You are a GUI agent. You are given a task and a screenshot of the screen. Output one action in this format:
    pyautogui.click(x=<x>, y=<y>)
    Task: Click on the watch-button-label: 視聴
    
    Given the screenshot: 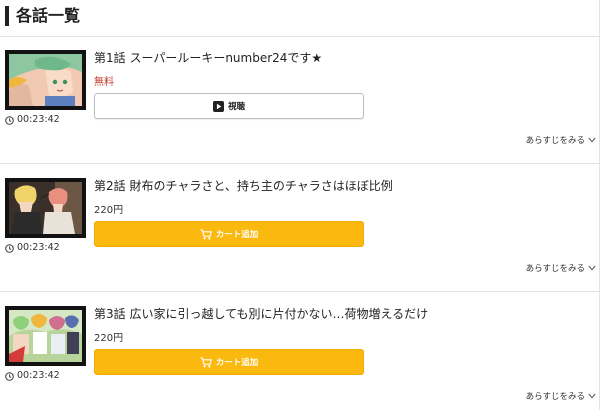 What is the action you would take?
    pyautogui.click(x=236, y=107)
    